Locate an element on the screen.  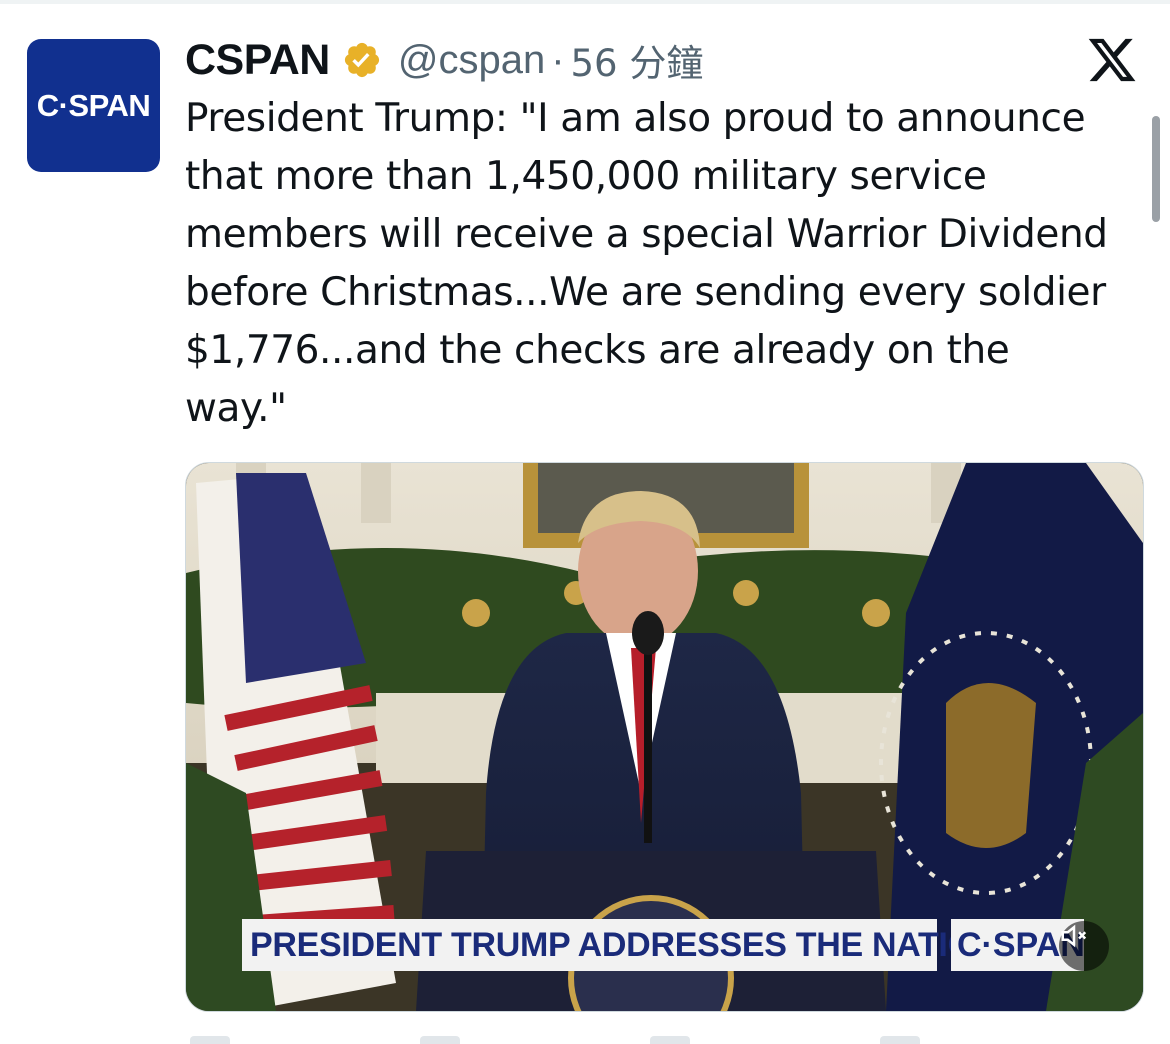
tweet-header: CSPAN @cspan · 56 分鐘 is located at coordinates (444, 60).